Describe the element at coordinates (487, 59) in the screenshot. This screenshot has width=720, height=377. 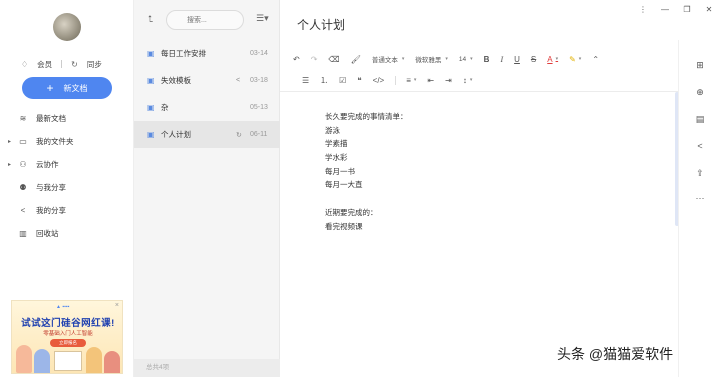
I see `bold-icon: B` at that location.